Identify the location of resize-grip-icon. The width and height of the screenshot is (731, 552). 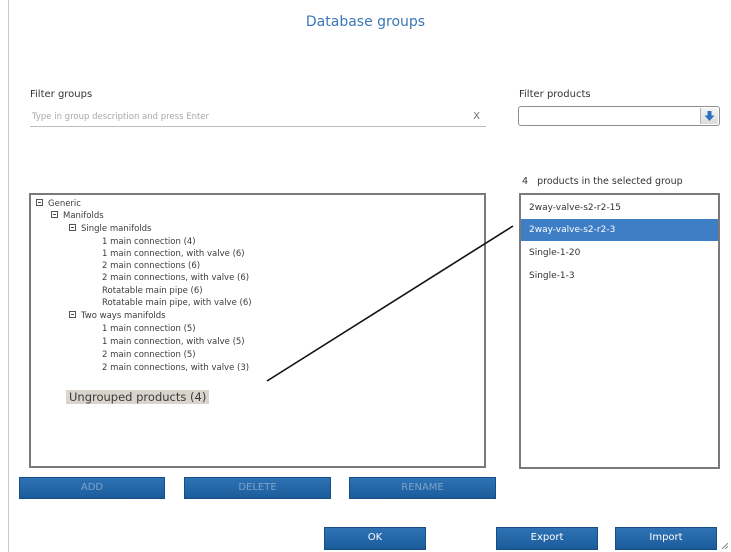
(725, 546).